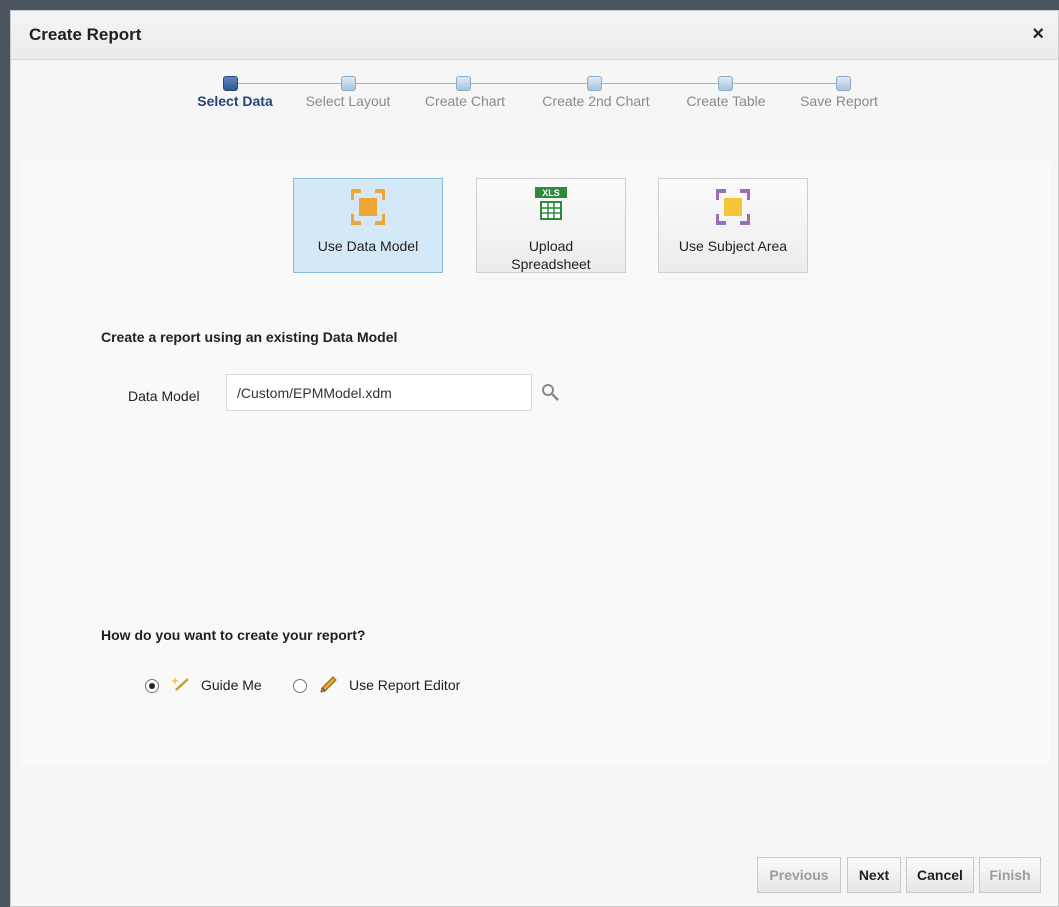 The width and height of the screenshot is (1059, 907). What do you see at coordinates (551, 208) in the screenshot?
I see `xls-spreadsheet-icon: XLS` at bounding box center [551, 208].